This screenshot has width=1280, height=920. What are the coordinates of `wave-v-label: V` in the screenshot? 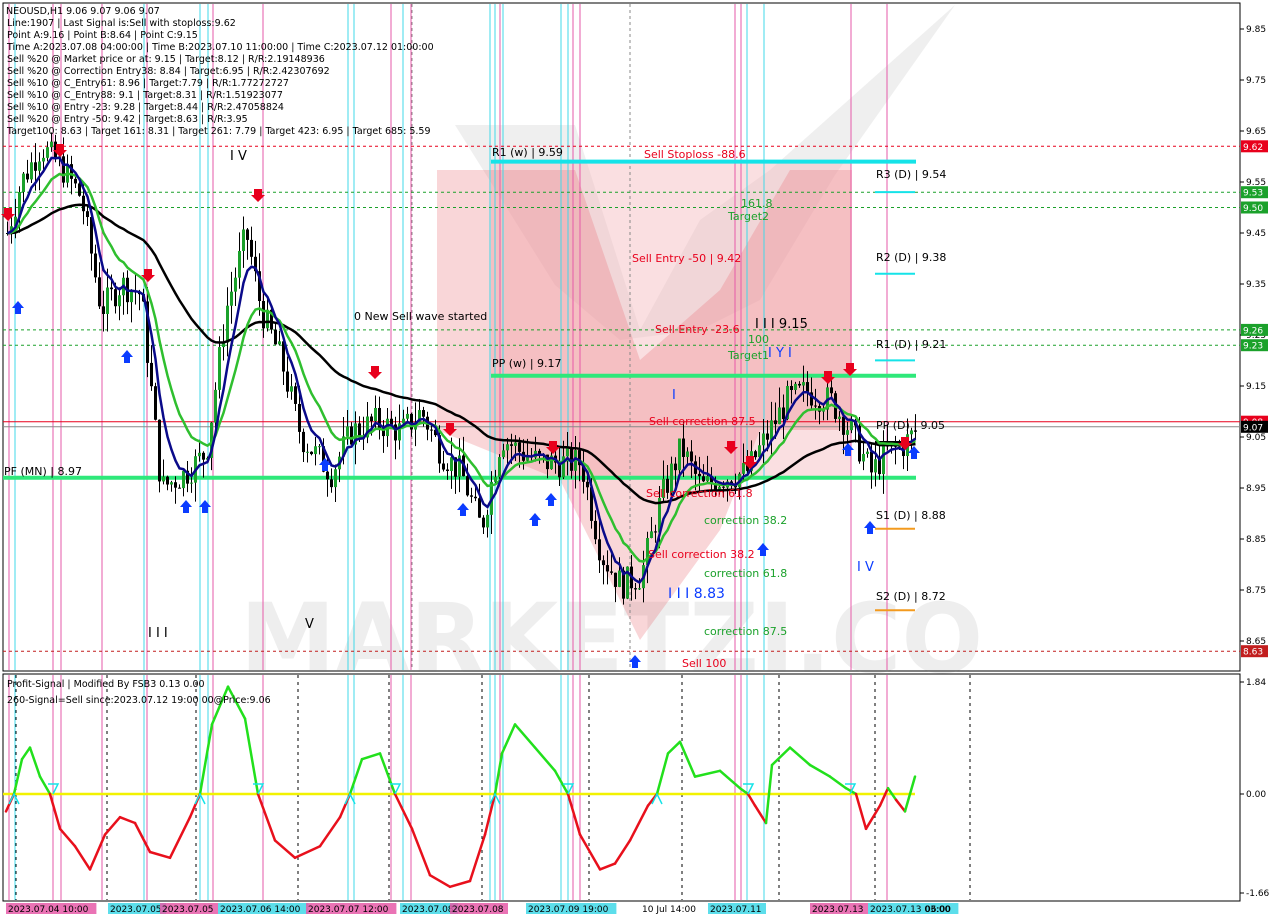 It's located at (309, 624).